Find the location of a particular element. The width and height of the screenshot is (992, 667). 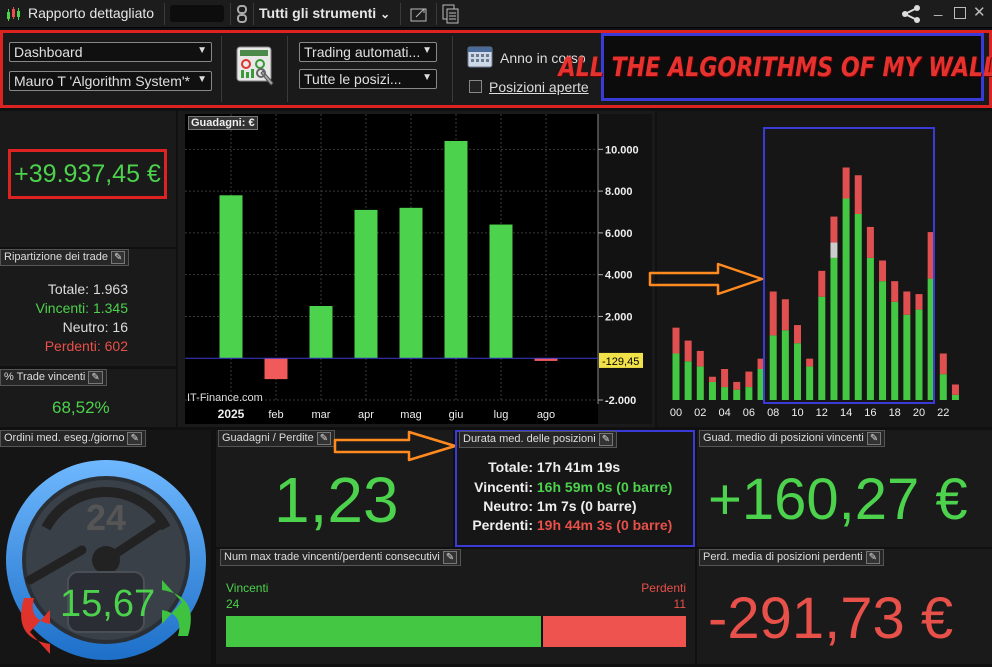

link-icon is located at coordinates (242, 14).